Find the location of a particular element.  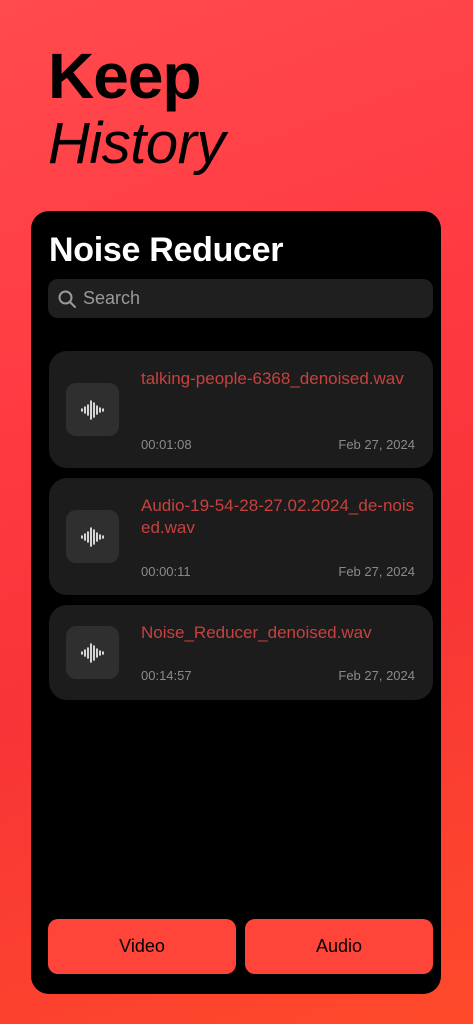

file-meta: 00:00:11 Feb 27, 2024 is located at coordinates (278, 571).